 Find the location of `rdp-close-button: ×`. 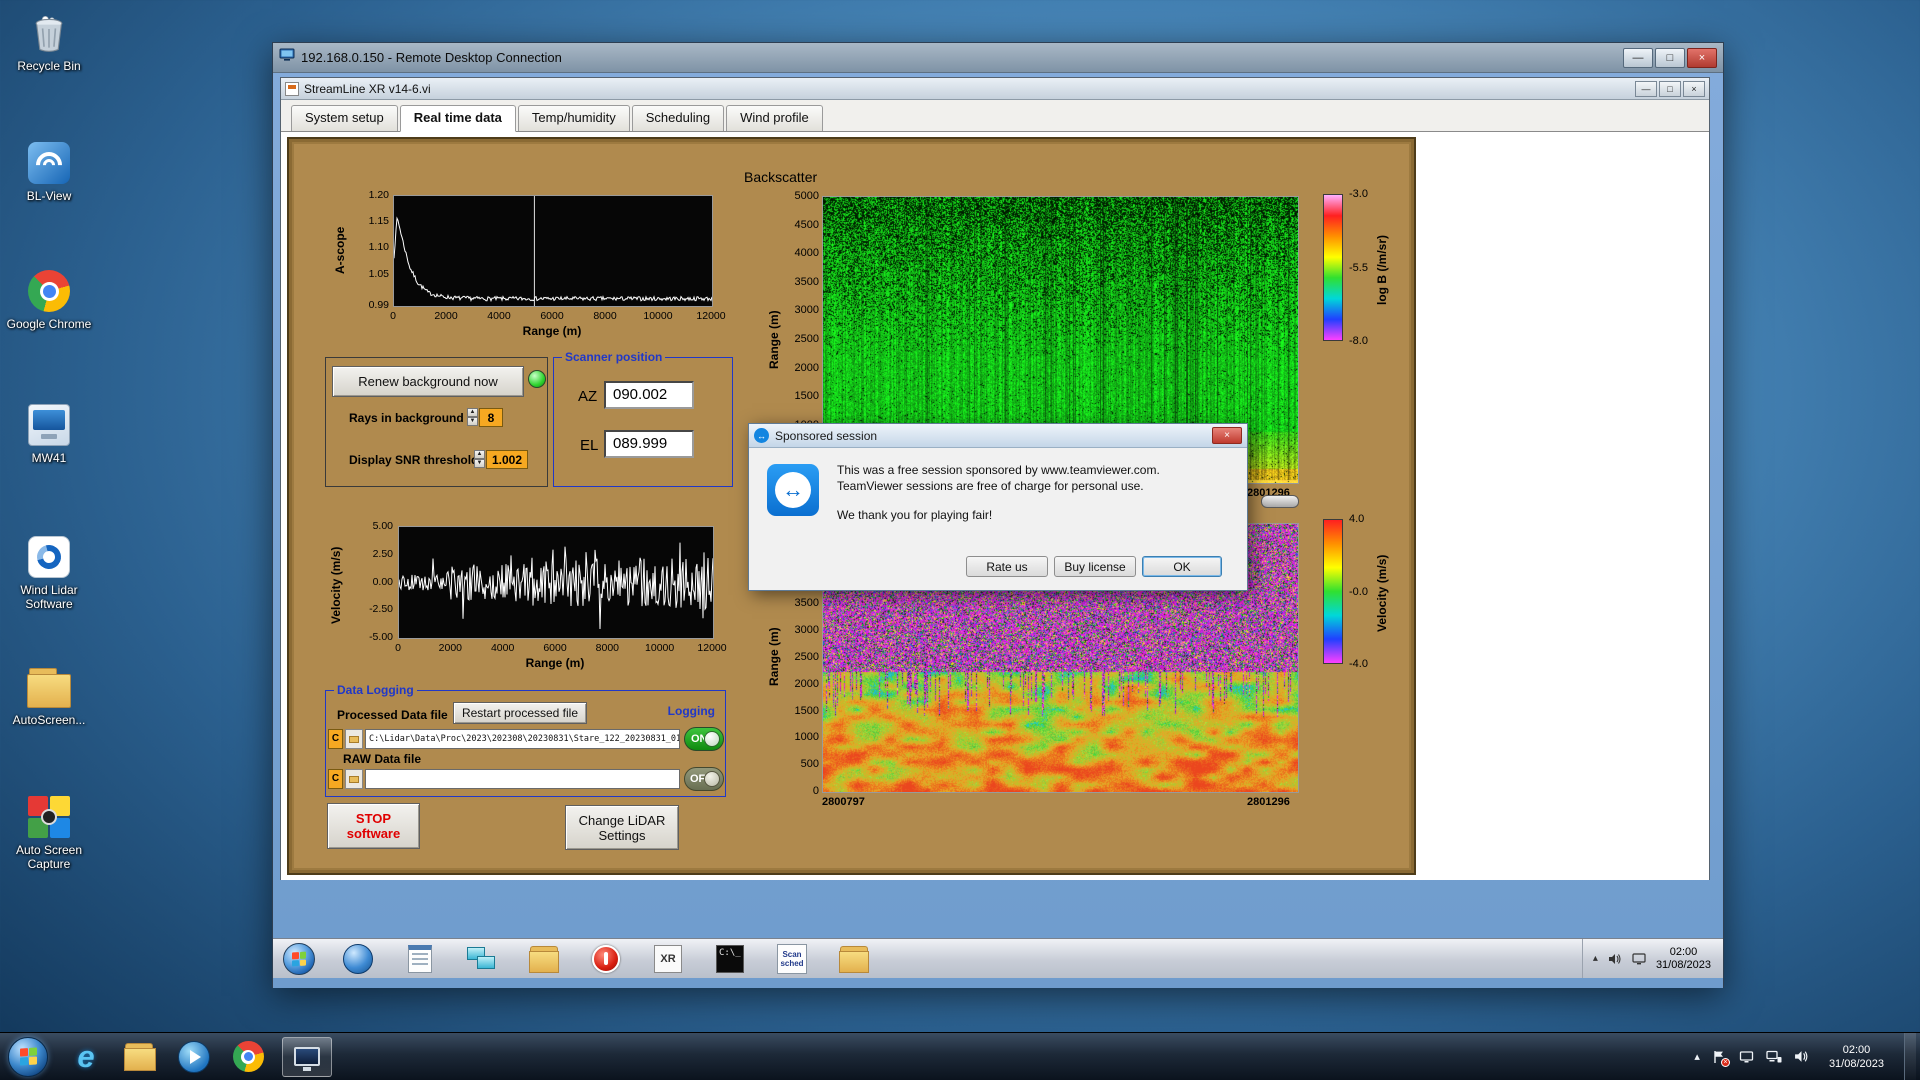

rdp-close-button: × is located at coordinates (1702, 57).